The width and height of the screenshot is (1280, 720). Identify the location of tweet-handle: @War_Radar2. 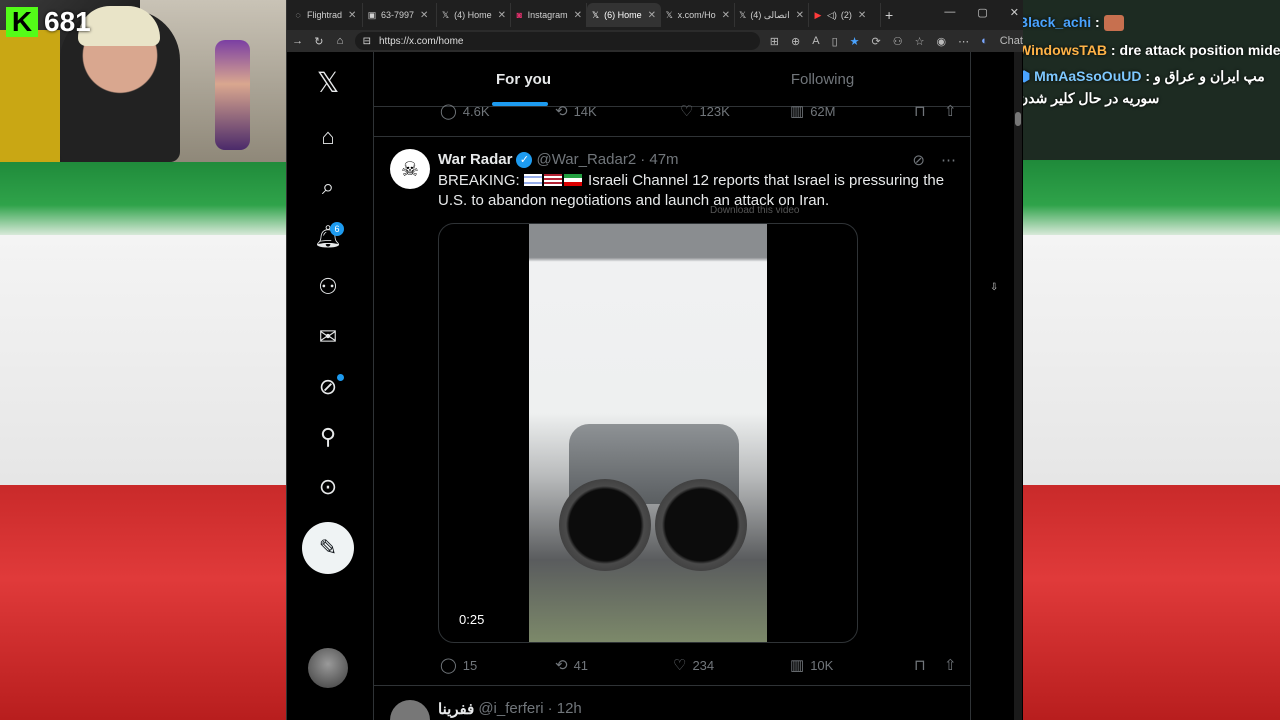
(586, 159).